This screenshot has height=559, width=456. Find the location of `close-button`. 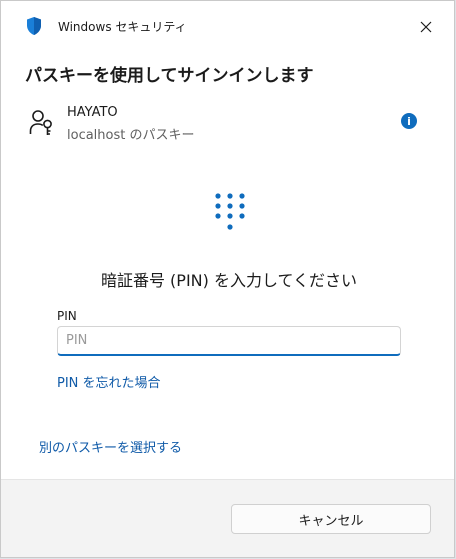

close-button is located at coordinates (426, 27).